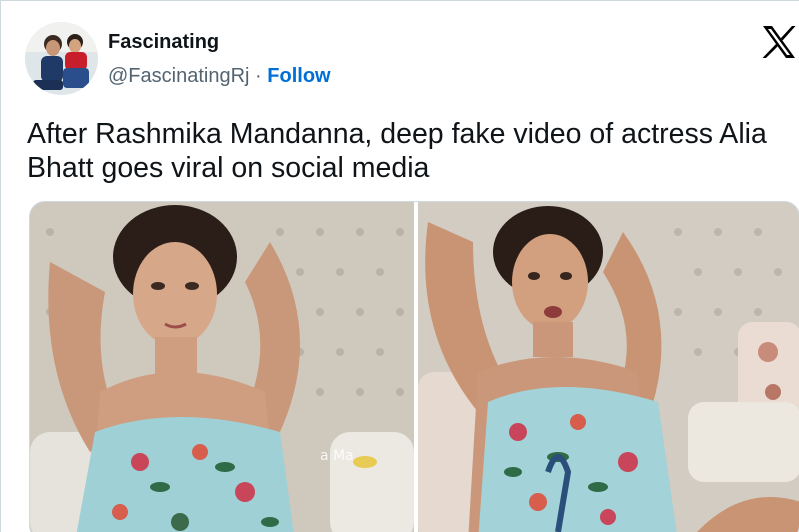 This screenshot has height=532, width=799. I want to click on author-handle-row: @FascinatingRj · Follow, so click(219, 76).